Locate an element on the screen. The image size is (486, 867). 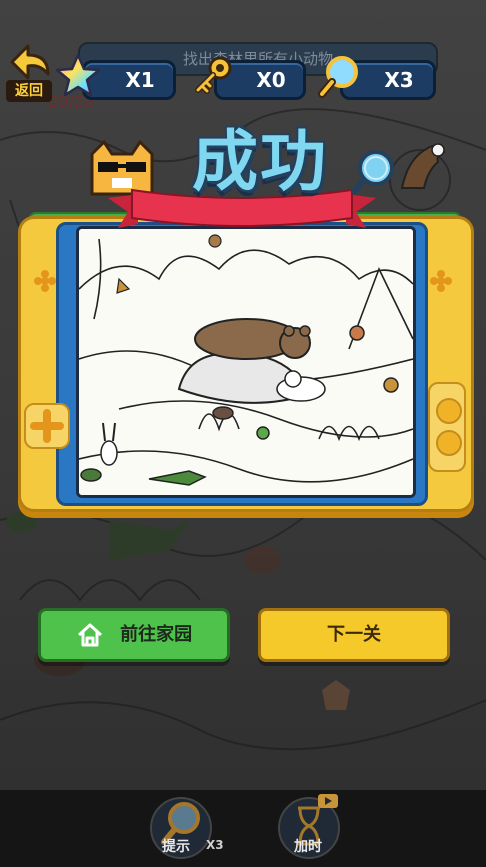
eagle-icon is located at coordinates (423, 170).